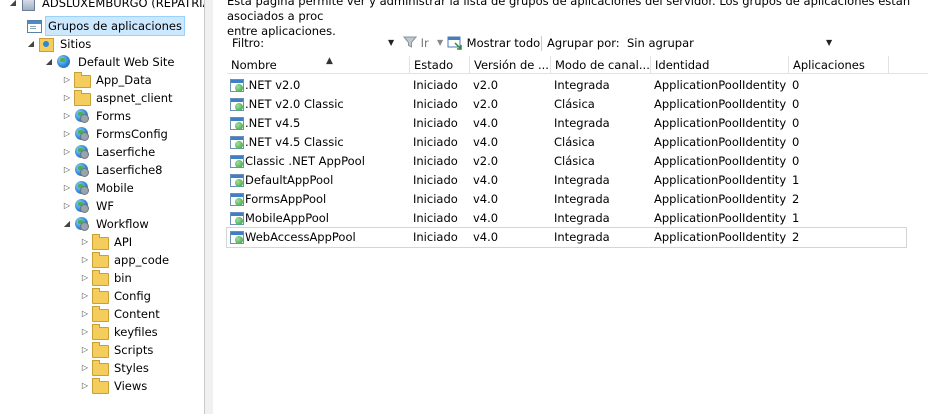 Image resolution: width=928 pixels, height=414 pixels. I want to click on tree-node-bin: ▷ bin, so click(107, 278).